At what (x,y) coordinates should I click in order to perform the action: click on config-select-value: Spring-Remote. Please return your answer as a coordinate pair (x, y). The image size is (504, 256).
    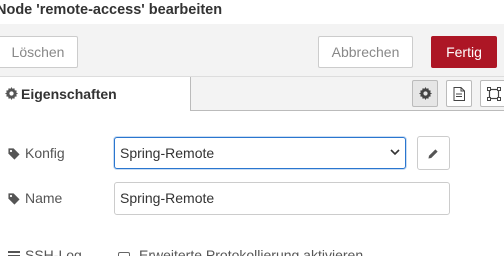
    Looking at the image, I should click on (167, 153).